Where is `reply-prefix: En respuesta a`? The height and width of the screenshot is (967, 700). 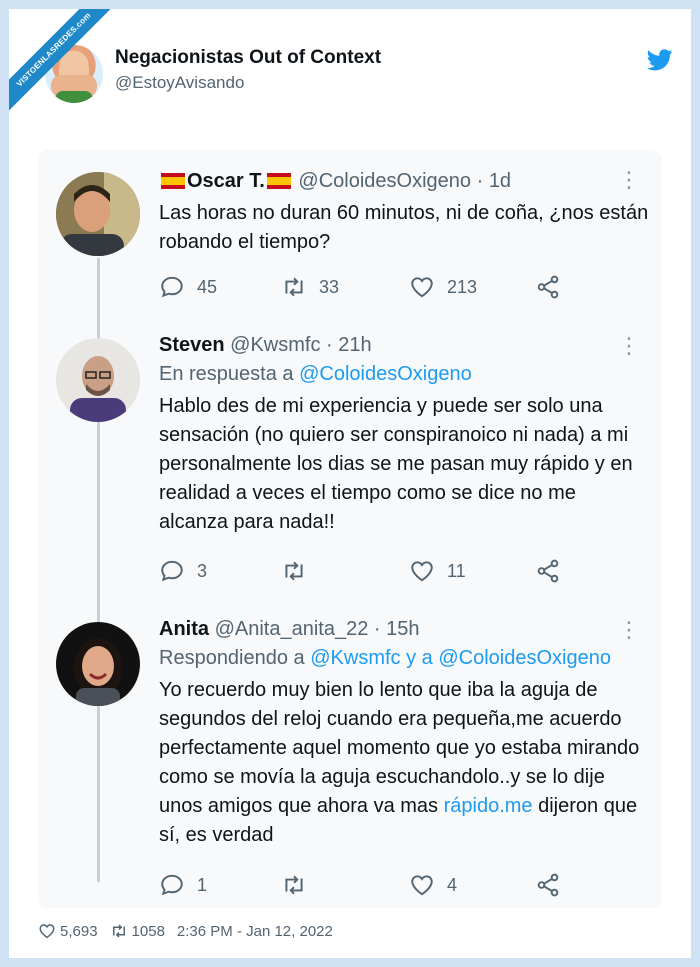 reply-prefix: En respuesta a is located at coordinates (229, 374).